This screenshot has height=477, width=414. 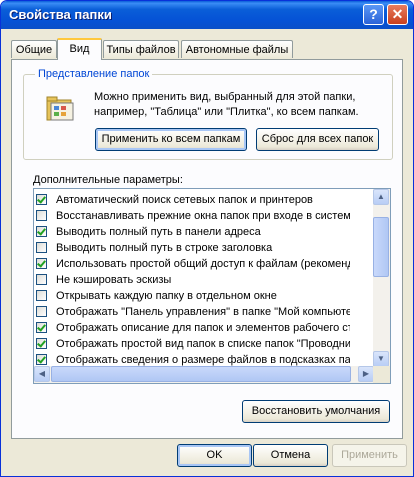 What do you see at coordinates (214, 455) in the screenshot?
I see `ok-button: OK` at bounding box center [214, 455].